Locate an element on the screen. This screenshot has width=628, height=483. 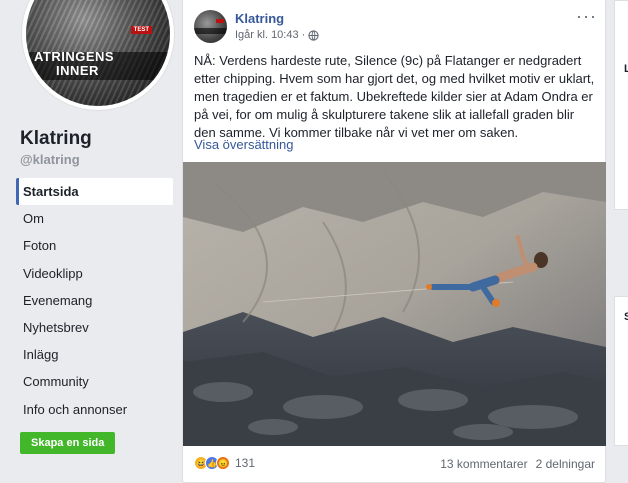
reactions-bar: 😆 👍 😠 131 is located at coordinates (224, 463).